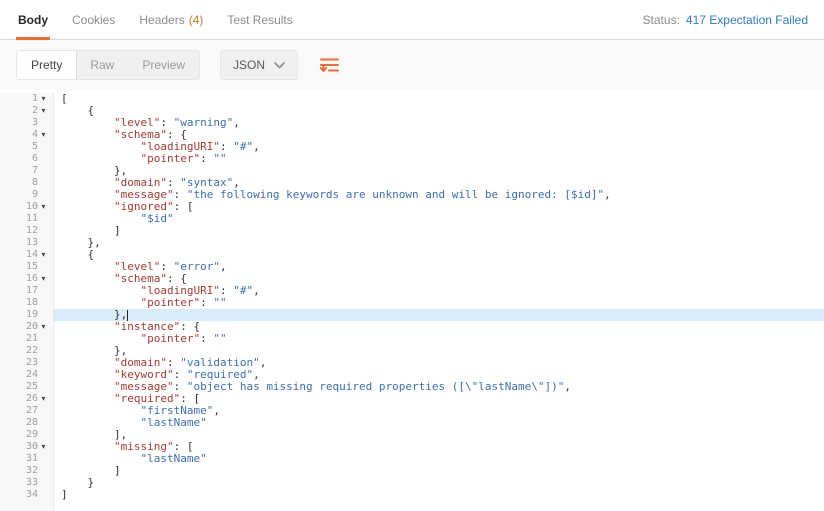  I want to click on line-number: 7, so click(34, 170).